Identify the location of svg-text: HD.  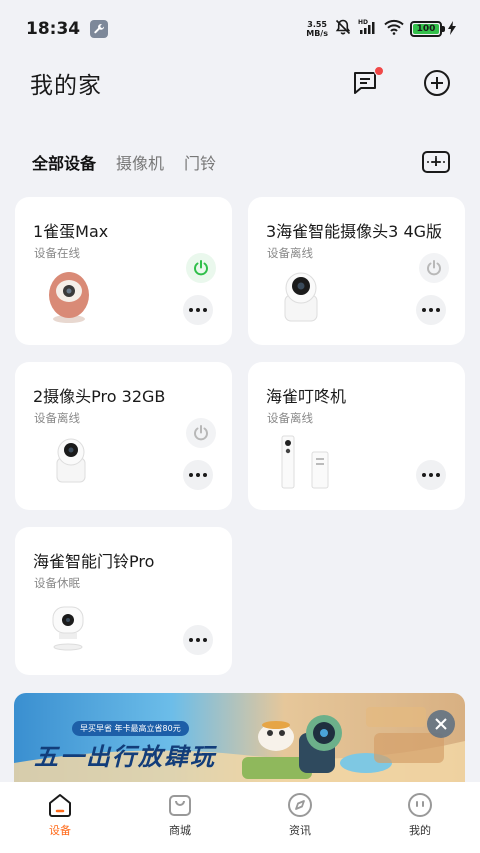
(363, 22).